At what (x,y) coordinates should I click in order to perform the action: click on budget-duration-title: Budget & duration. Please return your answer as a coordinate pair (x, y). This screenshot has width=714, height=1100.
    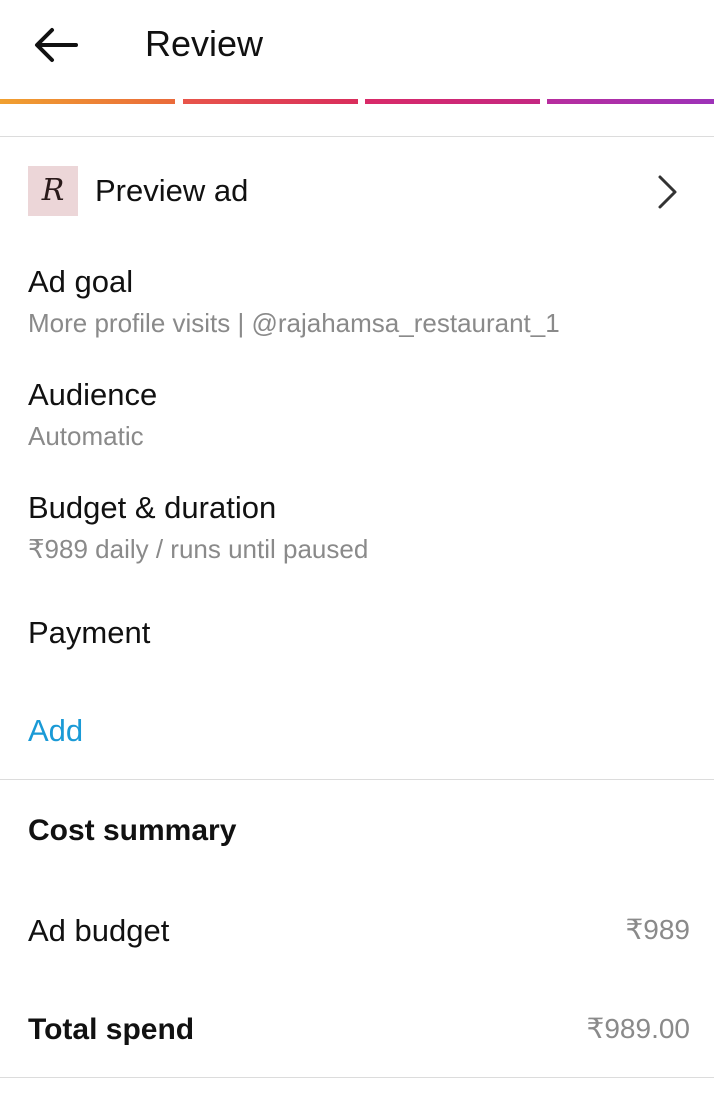
    Looking at the image, I should click on (152, 507).